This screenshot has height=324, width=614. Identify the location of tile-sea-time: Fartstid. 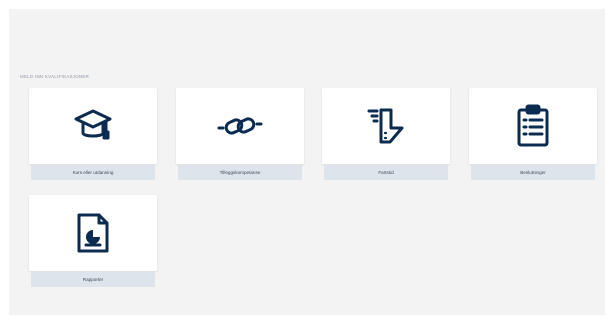
(386, 134).